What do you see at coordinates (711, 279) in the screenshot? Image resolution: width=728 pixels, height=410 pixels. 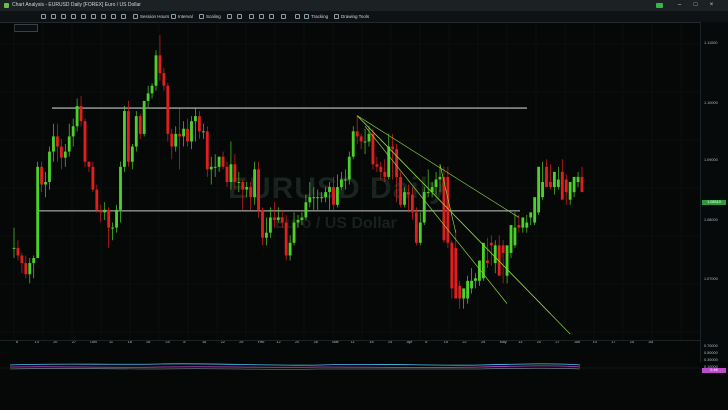 I see `price-label: 1.07000` at bounding box center [711, 279].